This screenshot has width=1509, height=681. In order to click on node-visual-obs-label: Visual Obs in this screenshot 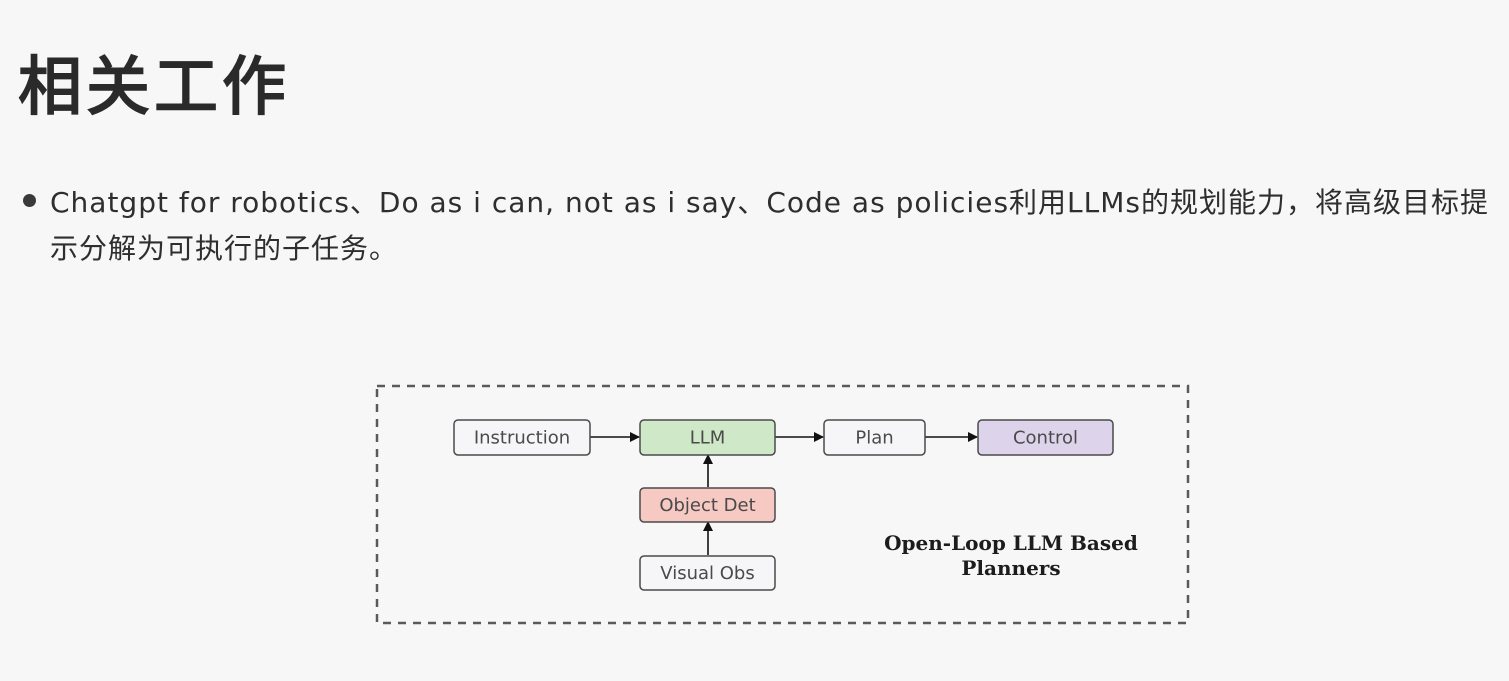, I will do `click(707, 573)`.